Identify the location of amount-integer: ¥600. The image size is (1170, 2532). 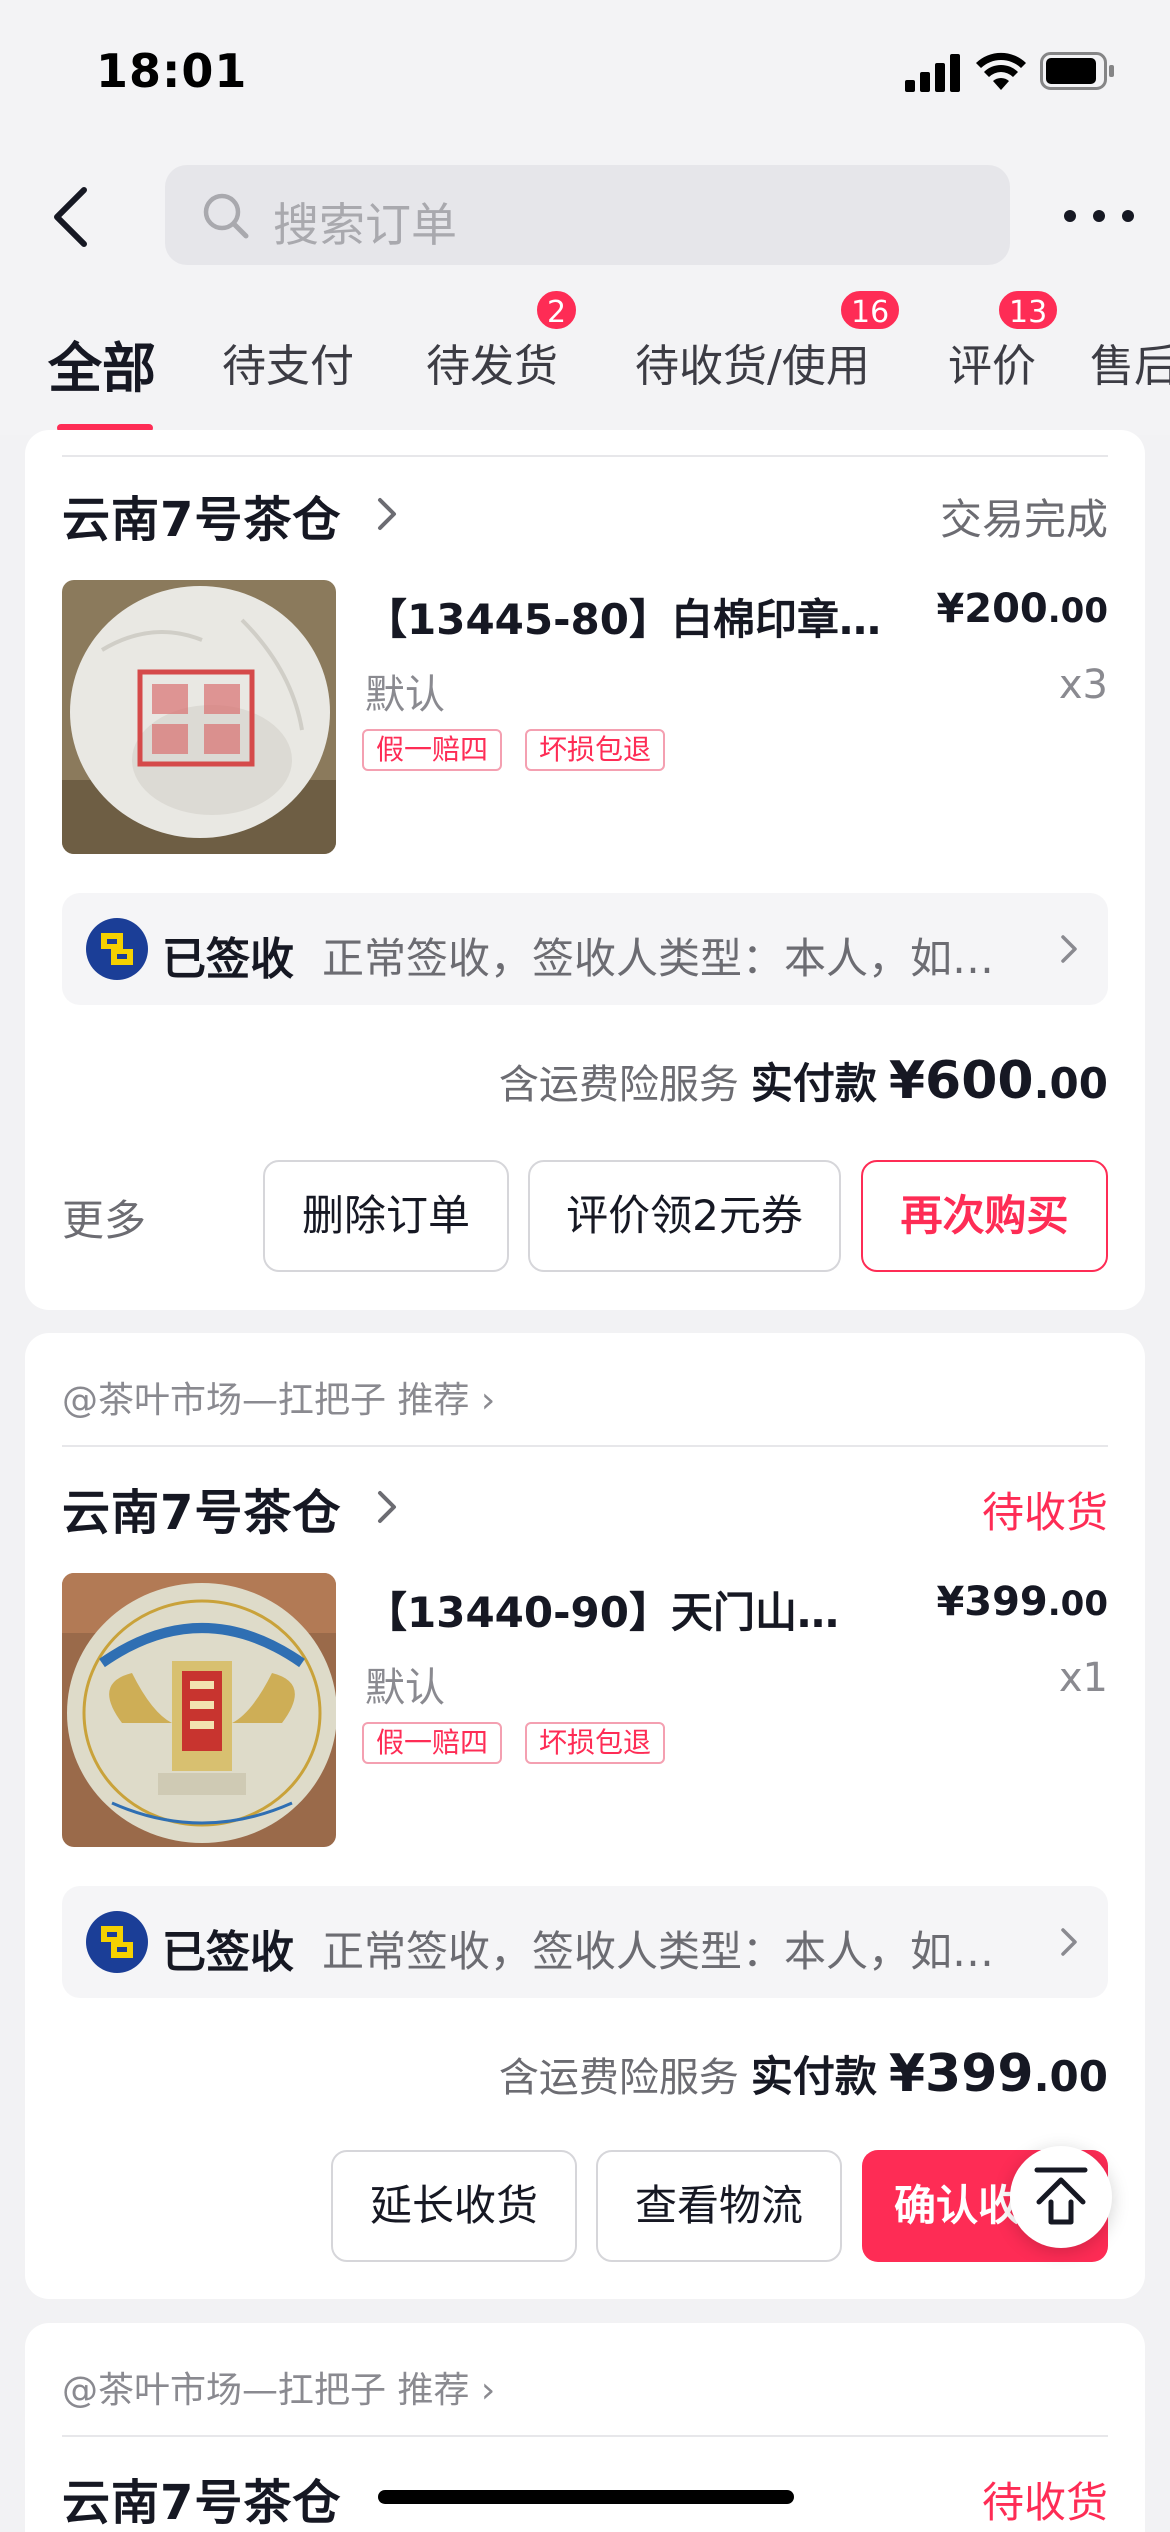
(961, 1081).